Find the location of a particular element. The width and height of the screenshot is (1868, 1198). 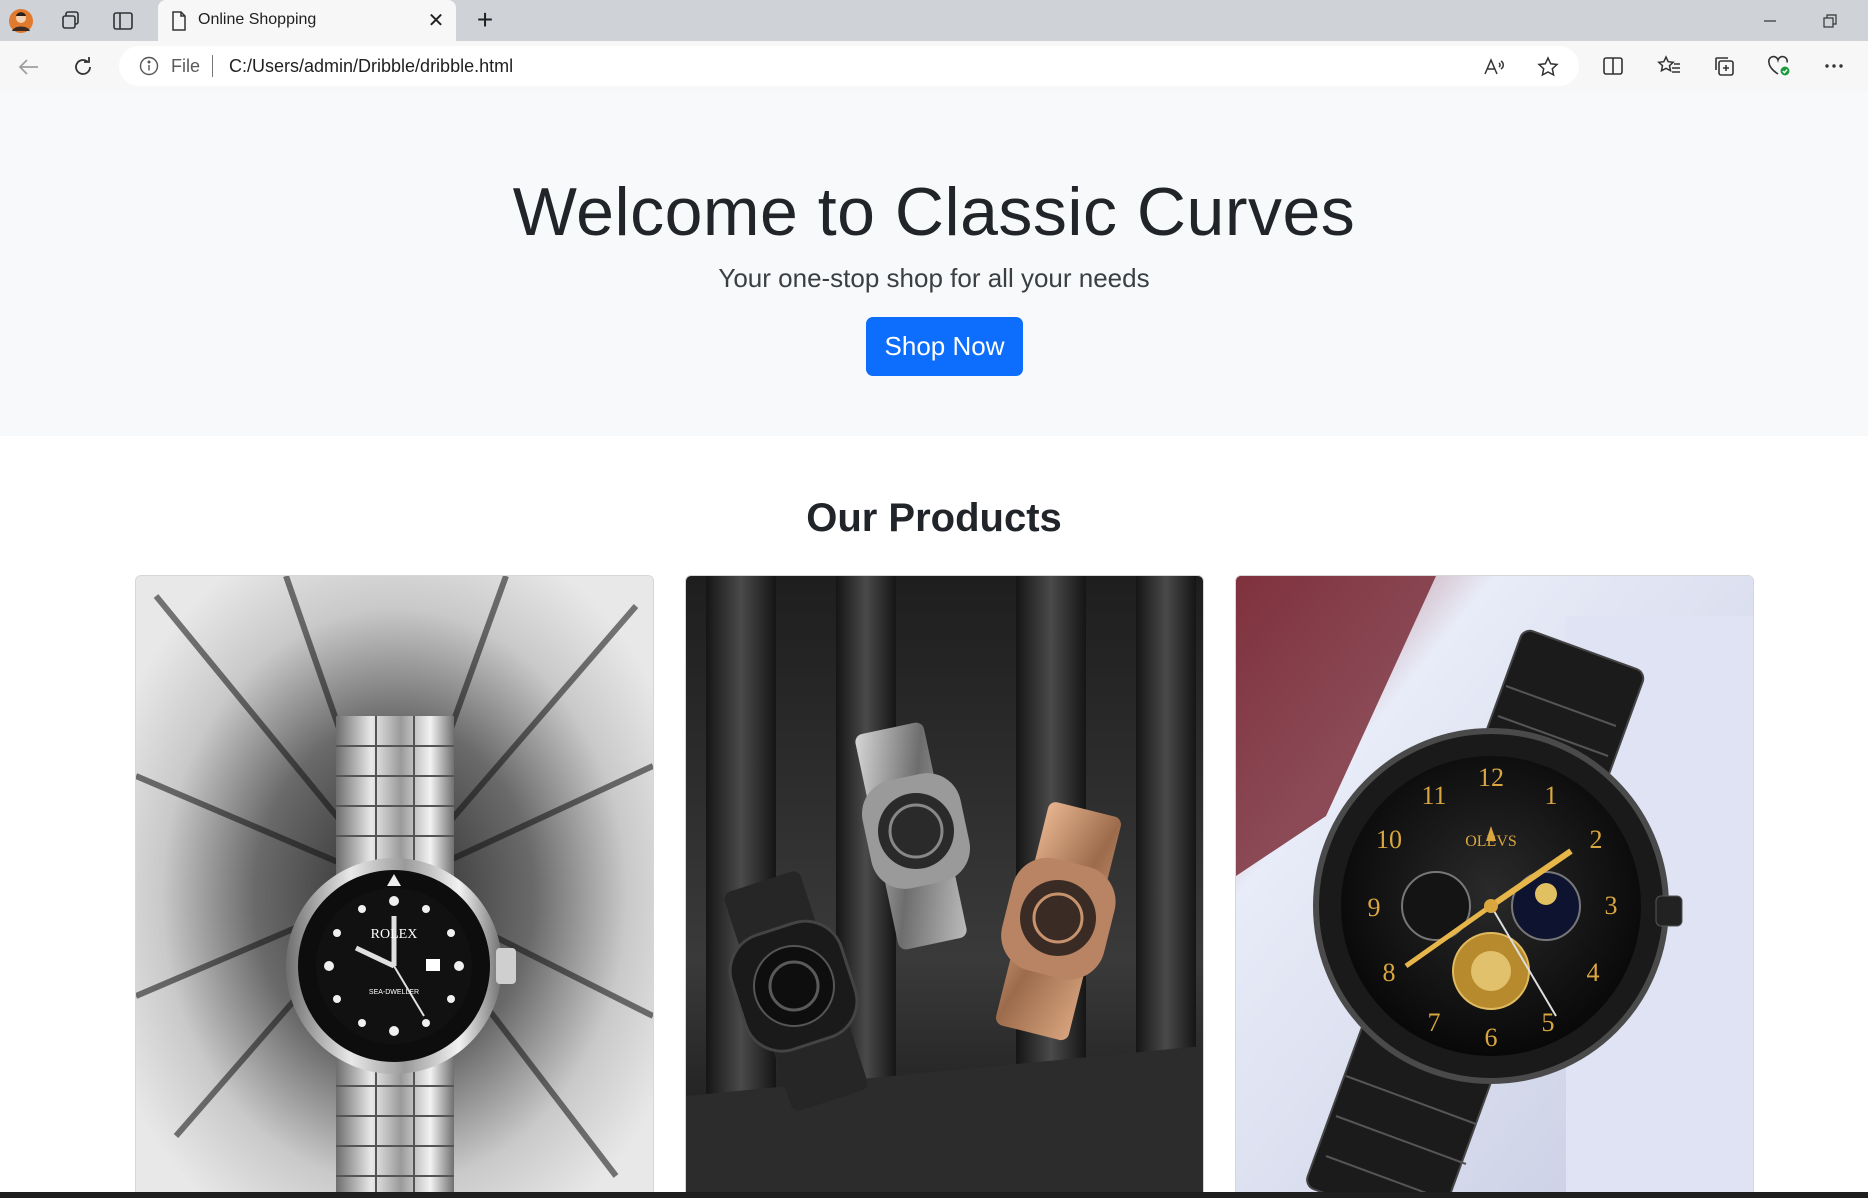

svg-text: 8 is located at coordinates (1389, 972).